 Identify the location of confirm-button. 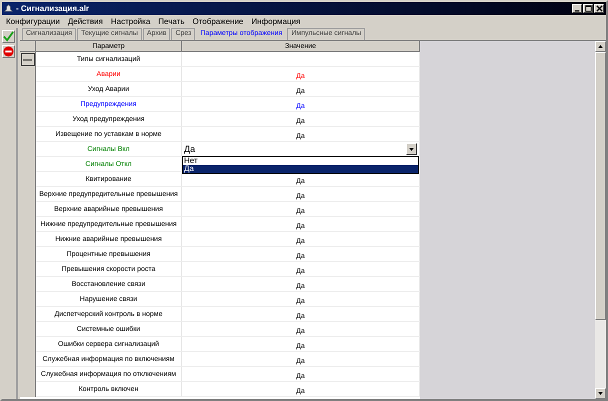
(8, 36).